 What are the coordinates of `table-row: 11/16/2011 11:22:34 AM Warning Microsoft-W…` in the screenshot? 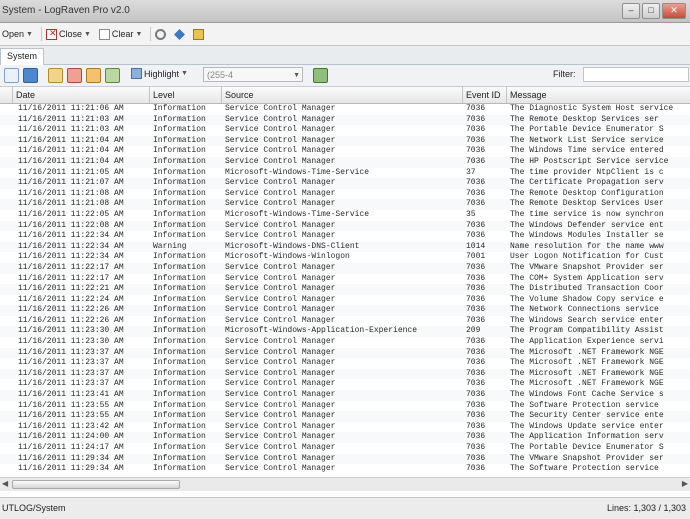 It's located at (345, 247).